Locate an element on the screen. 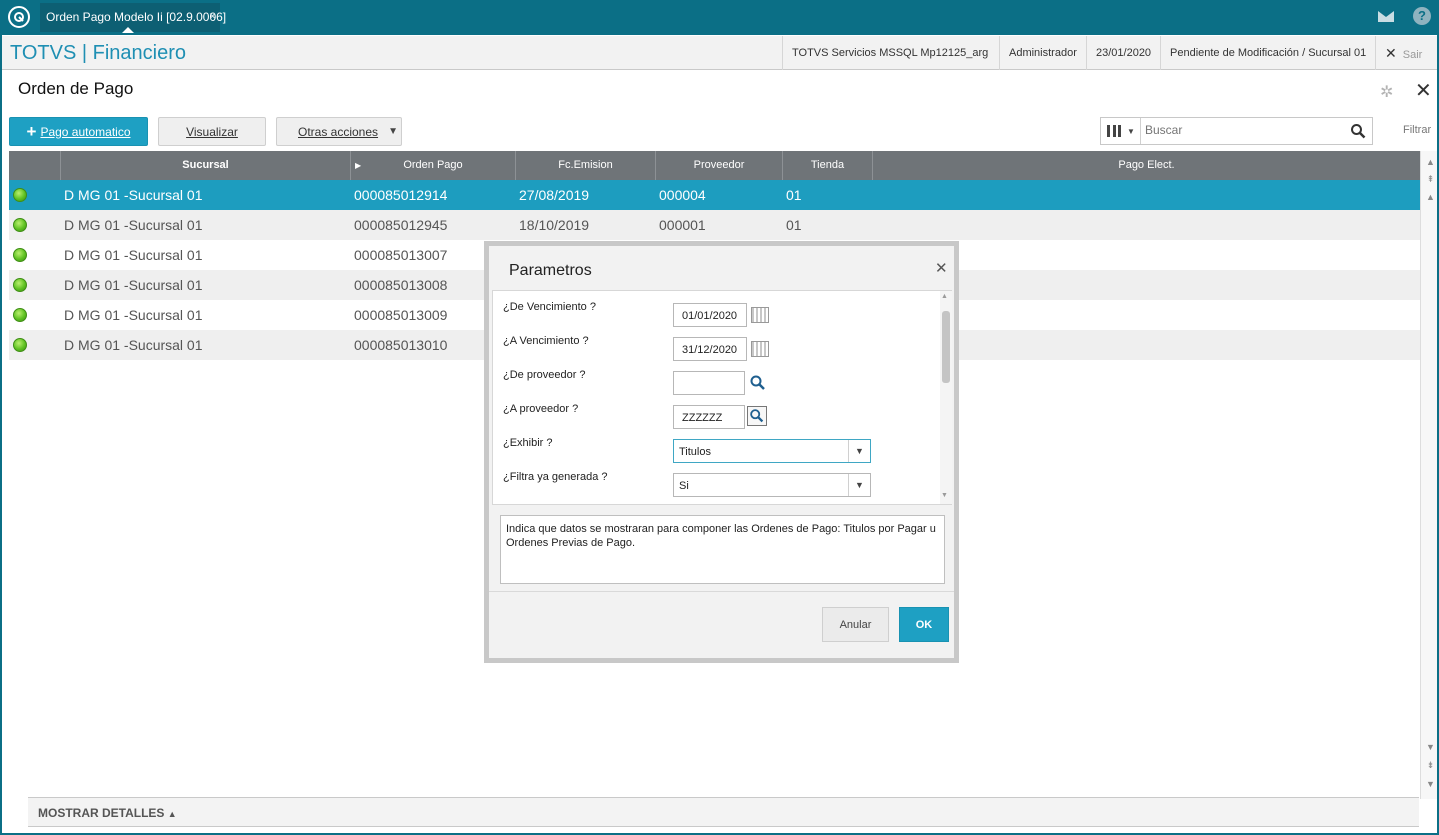  chevron-up-icon: ▲ is located at coordinates (172, 814).